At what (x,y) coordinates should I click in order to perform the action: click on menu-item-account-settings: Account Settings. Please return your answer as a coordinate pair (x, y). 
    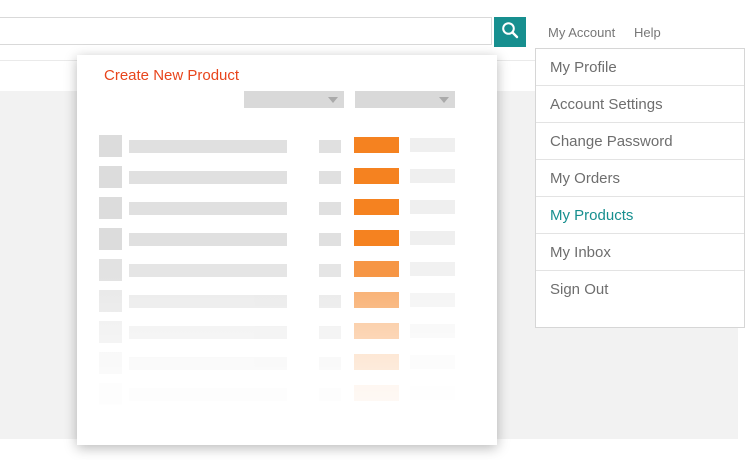
    Looking at the image, I should click on (640, 104).